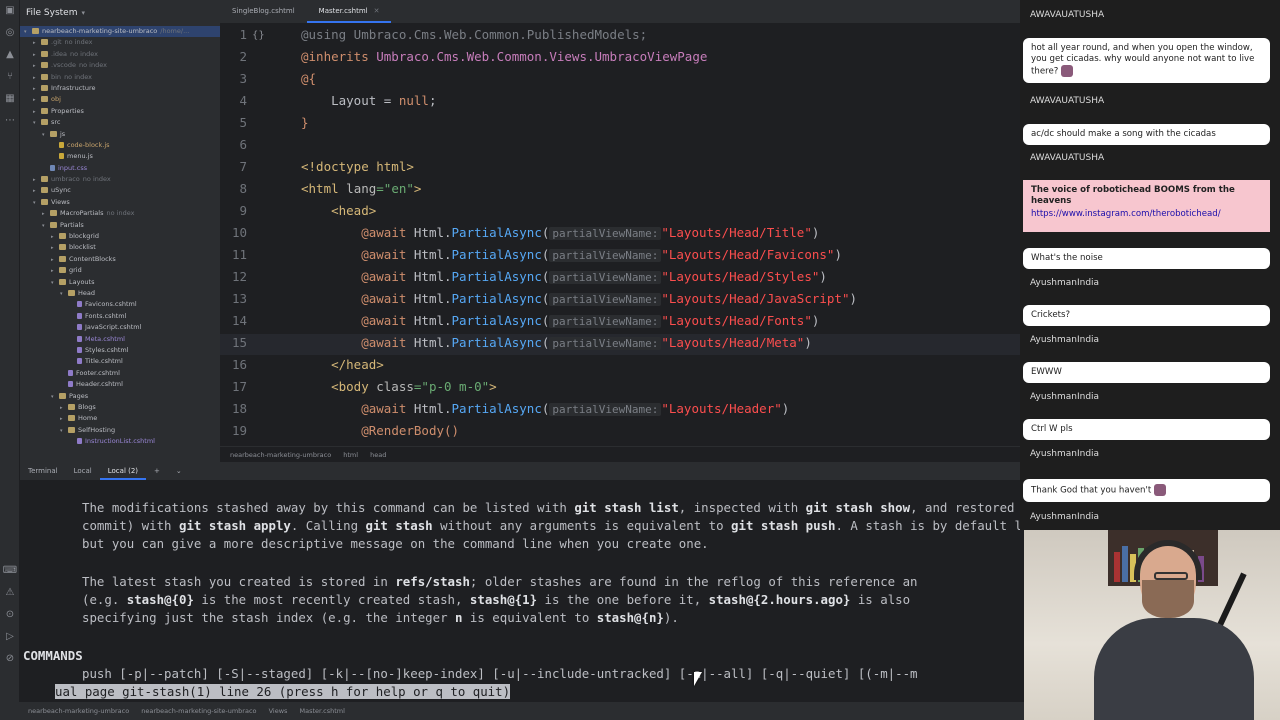  Describe the element at coordinates (243, 144) in the screenshot. I see `line-number: 6` at that location.